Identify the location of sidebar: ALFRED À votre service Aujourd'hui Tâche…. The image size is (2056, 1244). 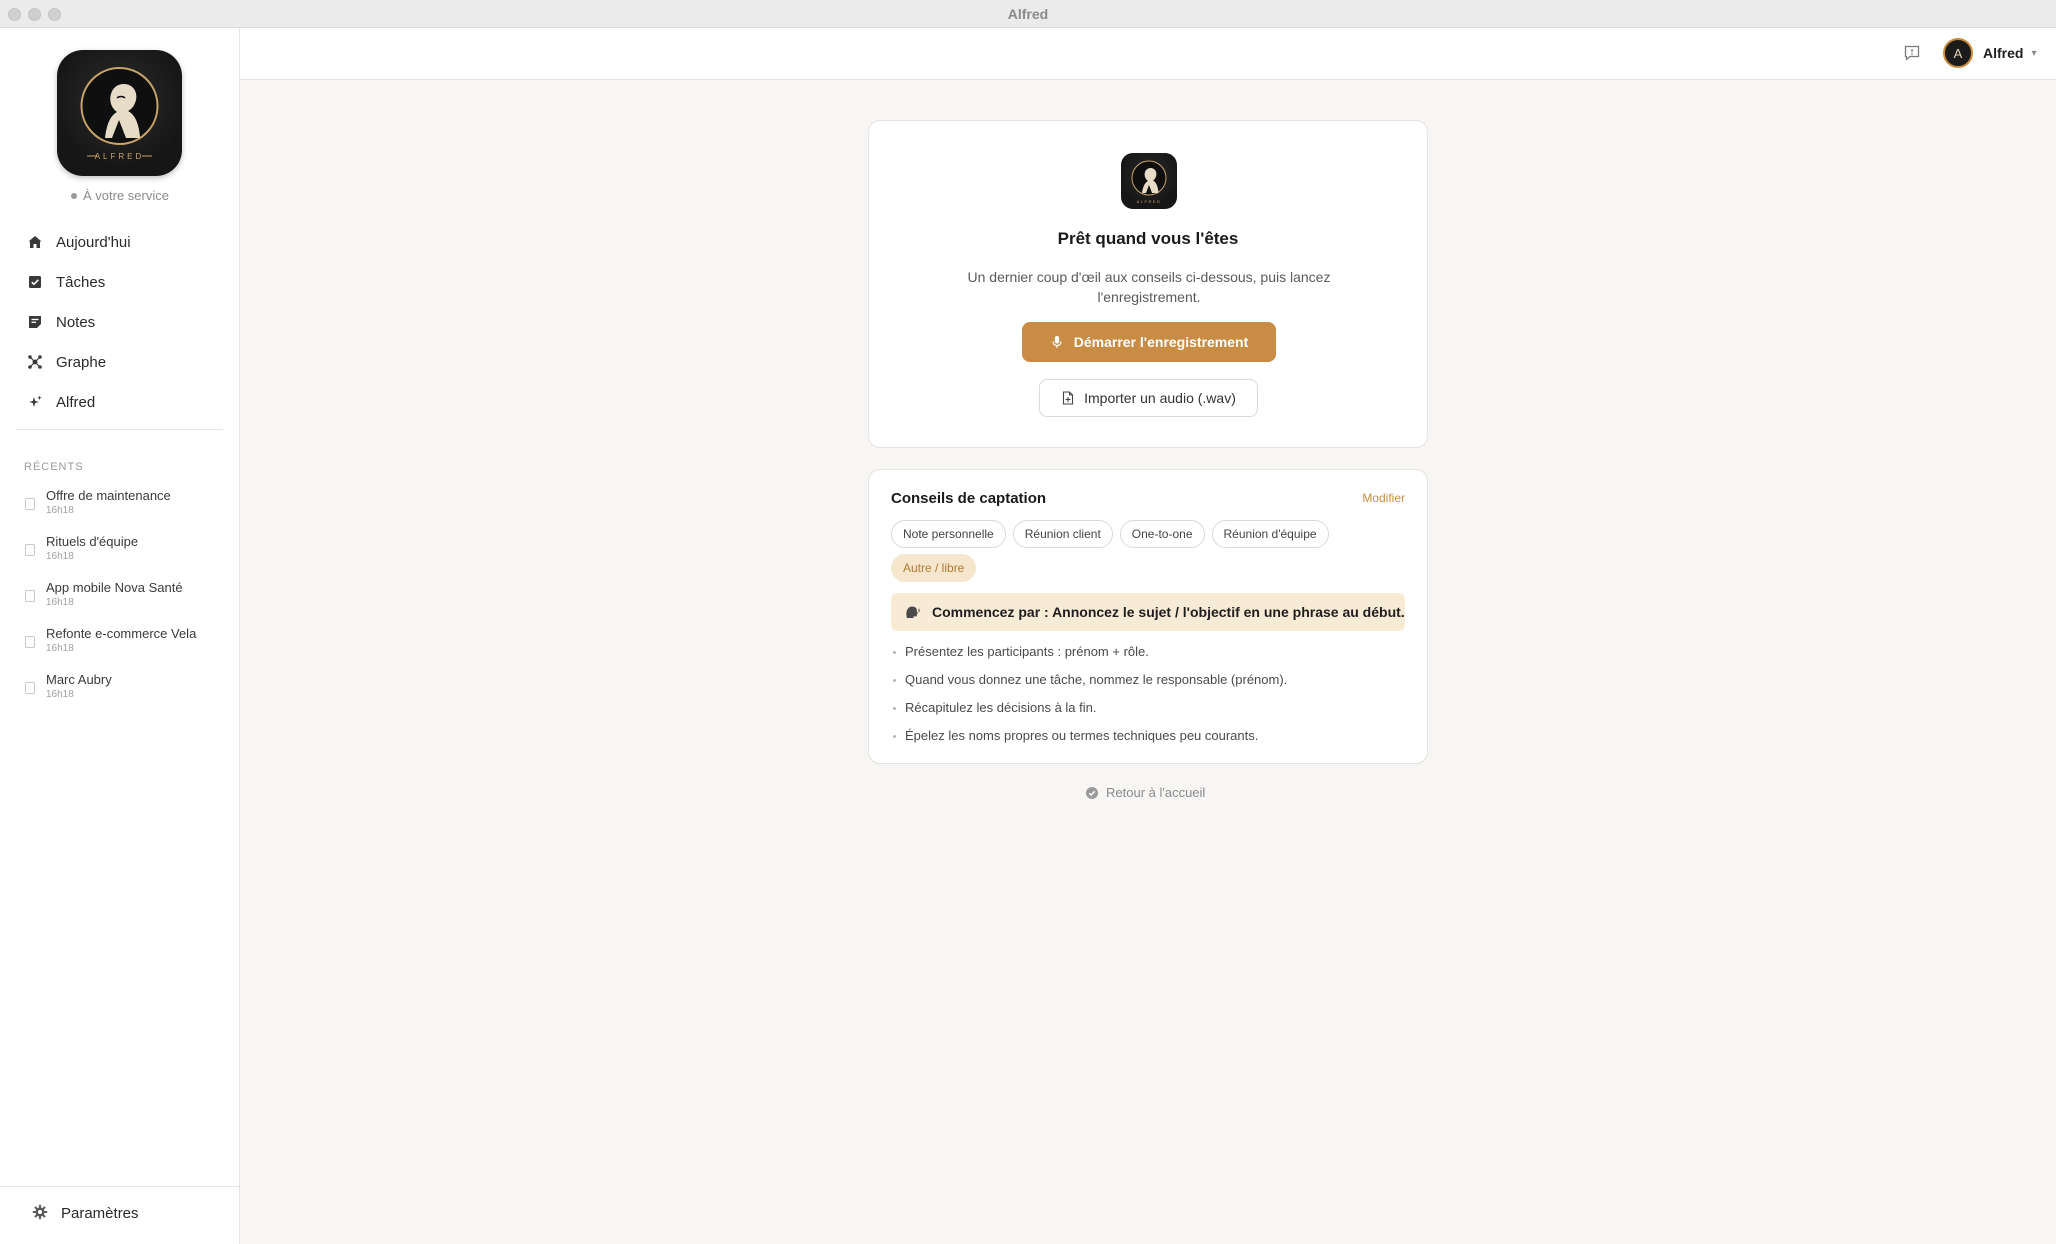
(120, 636).